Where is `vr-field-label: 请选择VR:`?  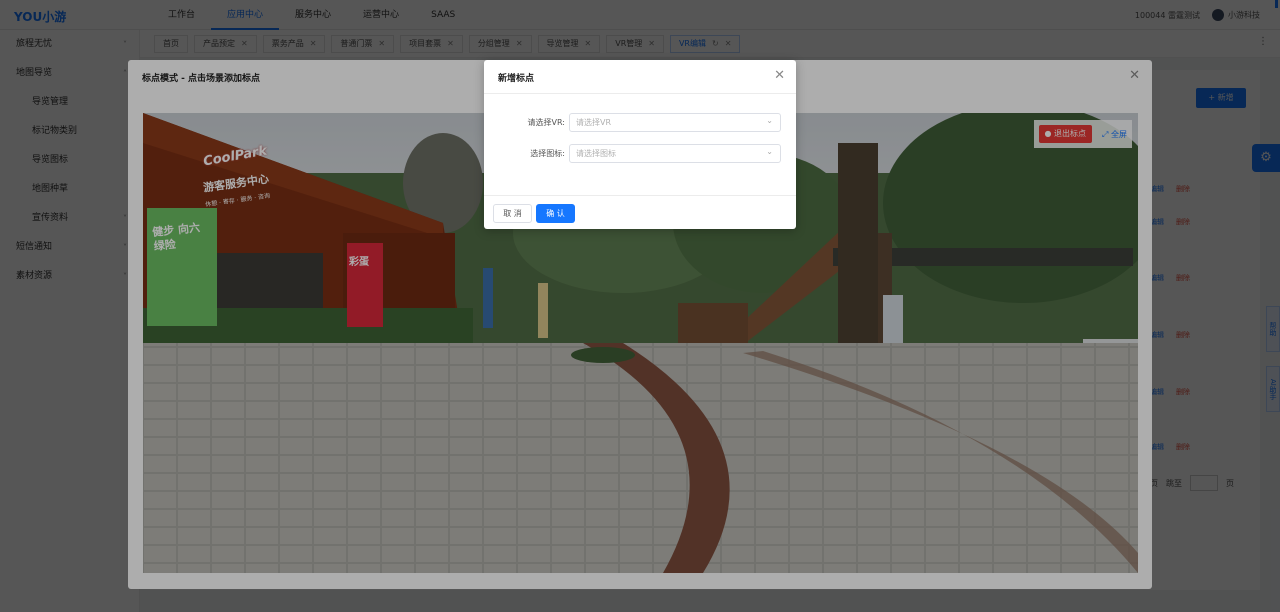 vr-field-label: 请选择VR: is located at coordinates (546, 122).